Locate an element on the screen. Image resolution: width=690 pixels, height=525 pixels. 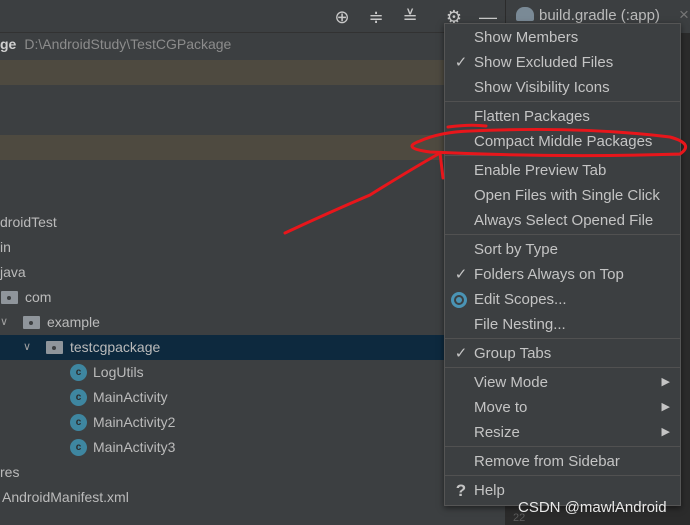
tree-item: c MainActivity2 is located at coordinates (122, 422).